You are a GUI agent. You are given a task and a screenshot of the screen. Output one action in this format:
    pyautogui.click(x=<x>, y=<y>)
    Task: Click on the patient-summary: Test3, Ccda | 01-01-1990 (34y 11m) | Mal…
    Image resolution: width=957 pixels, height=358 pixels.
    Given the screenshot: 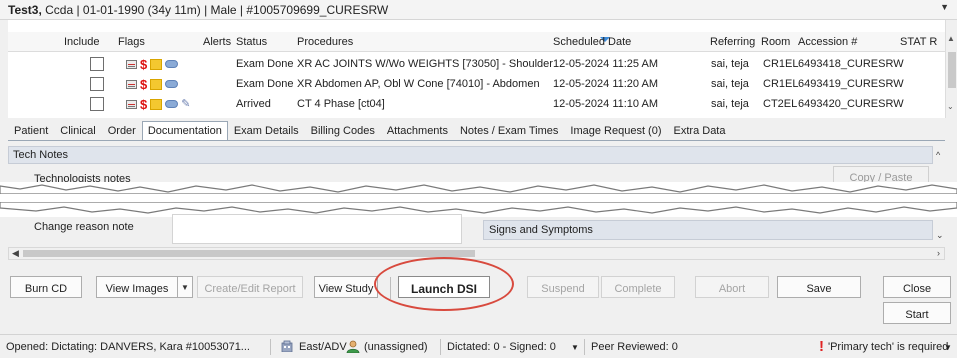 What is the action you would take?
    pyautogui.click(x=198, y=10)
    